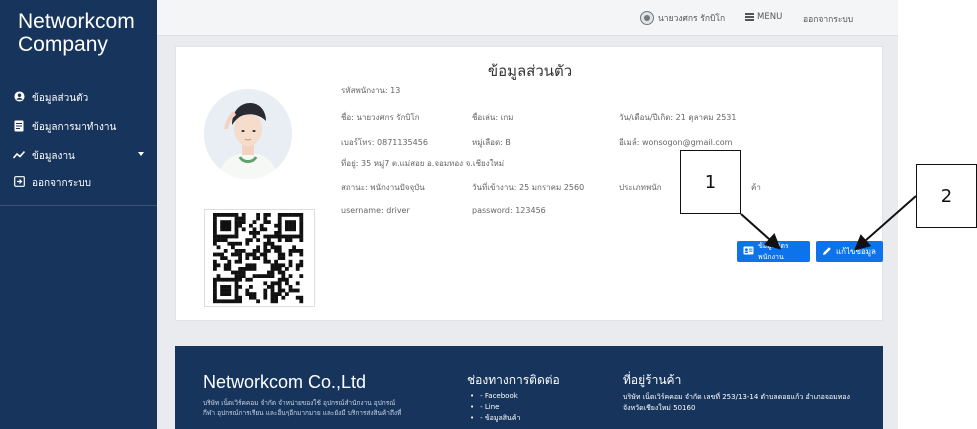 This screenshot has width=977, height=429. Describe the element at coordinates (692, 19) in the screenshot. I see `user-name: นายวงศกร รักบิโก` at that location.